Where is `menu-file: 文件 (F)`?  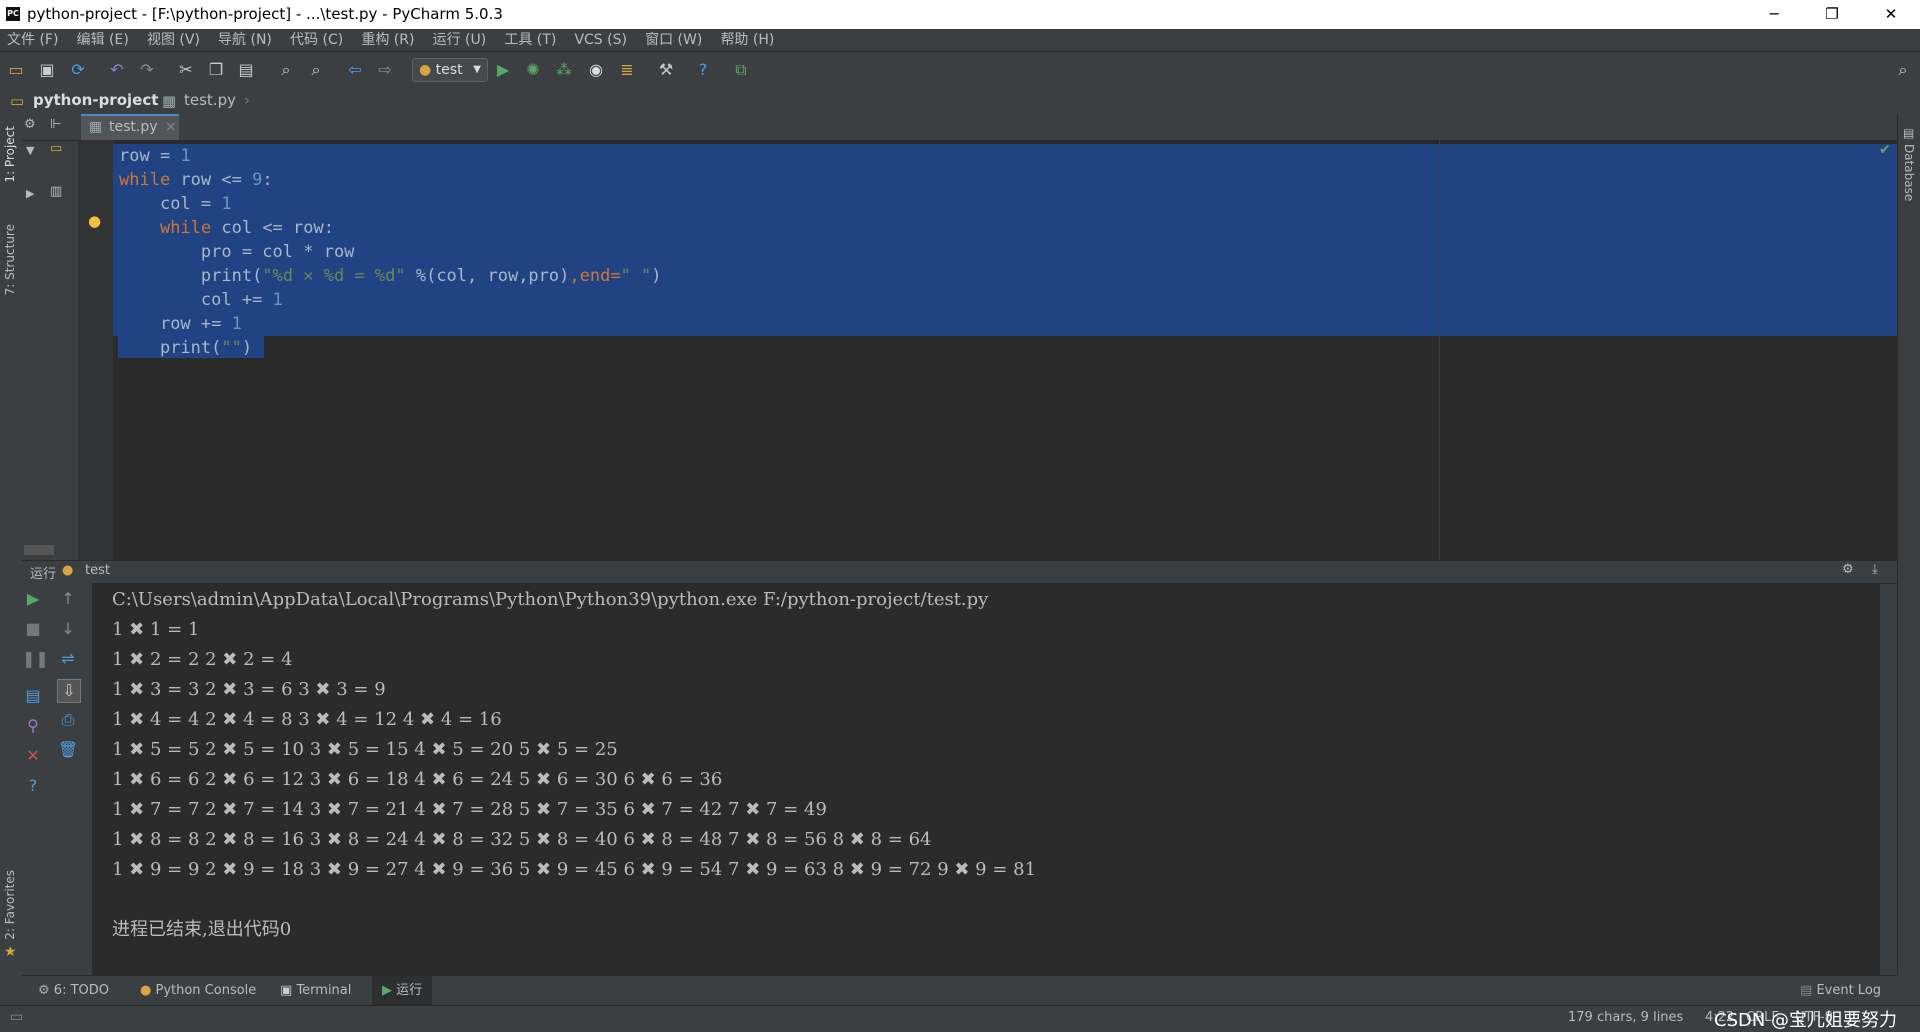 menu-file: 文件 (F) is located at coordinates (32, 40).